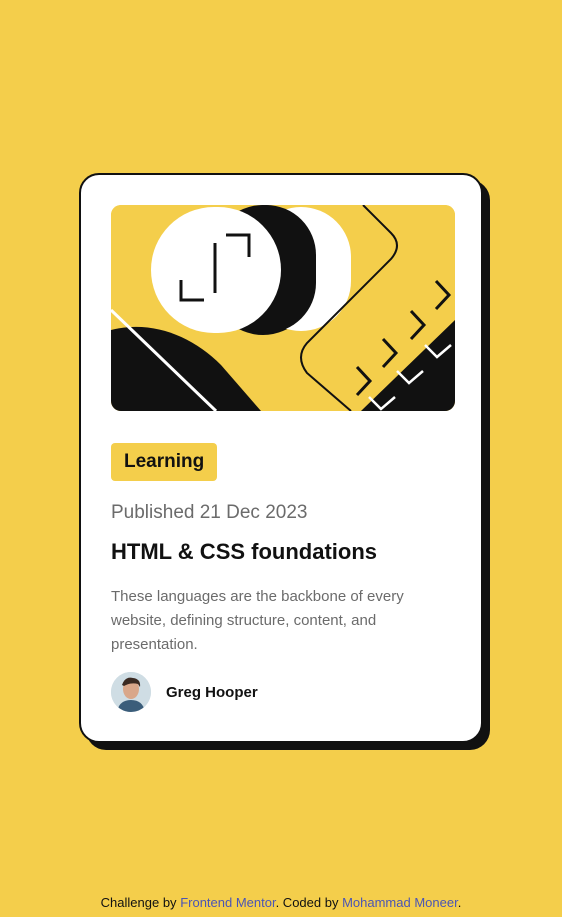 The height and width of the screenshot is (917, 562). What do you see at coordinates (227, 902) in the screenshot?
I see `frontend-mentor-link: Frontend Mentor` at bounding box center [227, 902].